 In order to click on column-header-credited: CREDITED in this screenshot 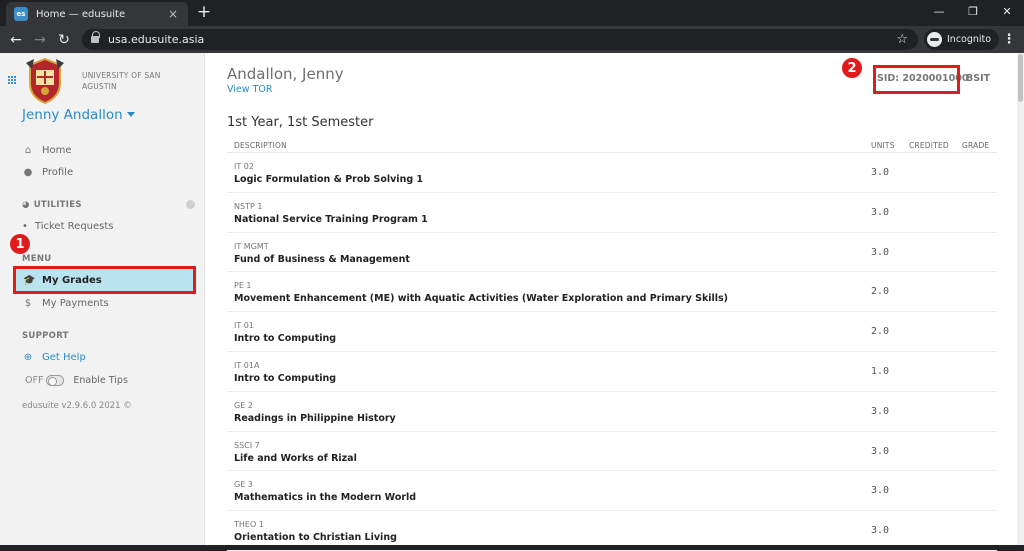, I will do `click(929, 145)`.